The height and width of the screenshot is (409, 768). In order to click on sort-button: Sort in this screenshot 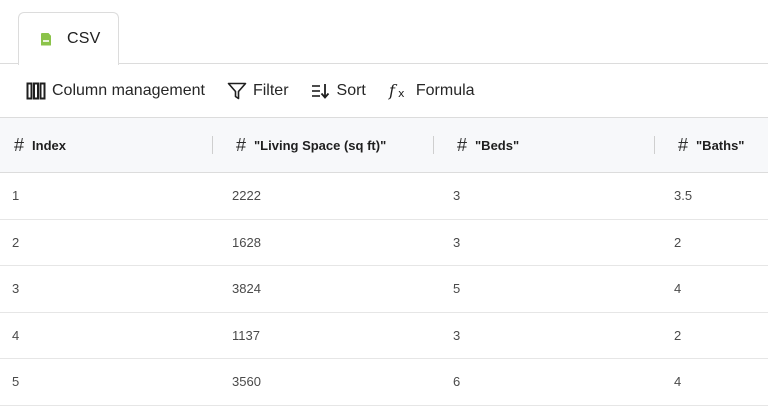, I will do `click(338, 91)`.